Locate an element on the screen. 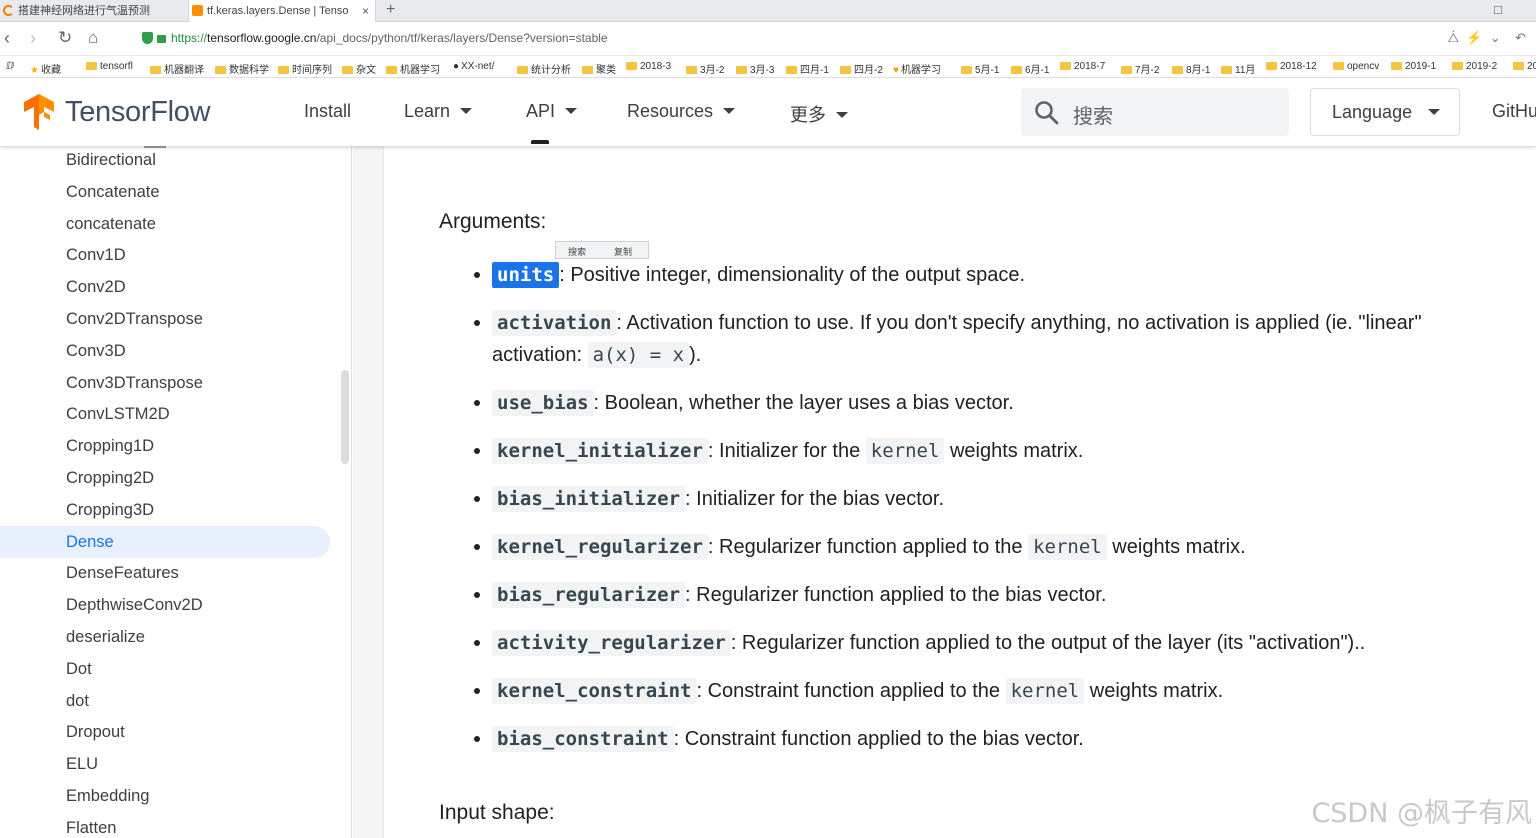 The image size is (1536, 838). toolbar-search-button: 搜索 is located at coordinates (577, 251).